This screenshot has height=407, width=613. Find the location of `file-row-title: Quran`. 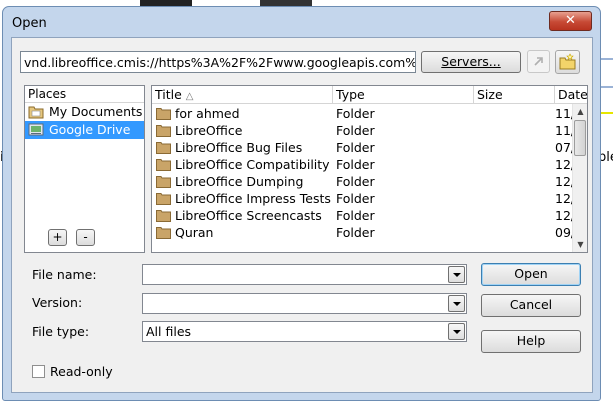

file-row-title: Quran is located at coordinates (194, 232).